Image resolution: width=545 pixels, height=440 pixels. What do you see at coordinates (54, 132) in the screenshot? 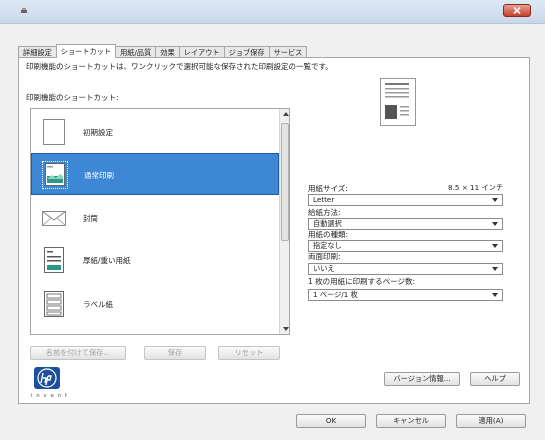
I see `blank-page-icon` at bounding box center [54, 132].